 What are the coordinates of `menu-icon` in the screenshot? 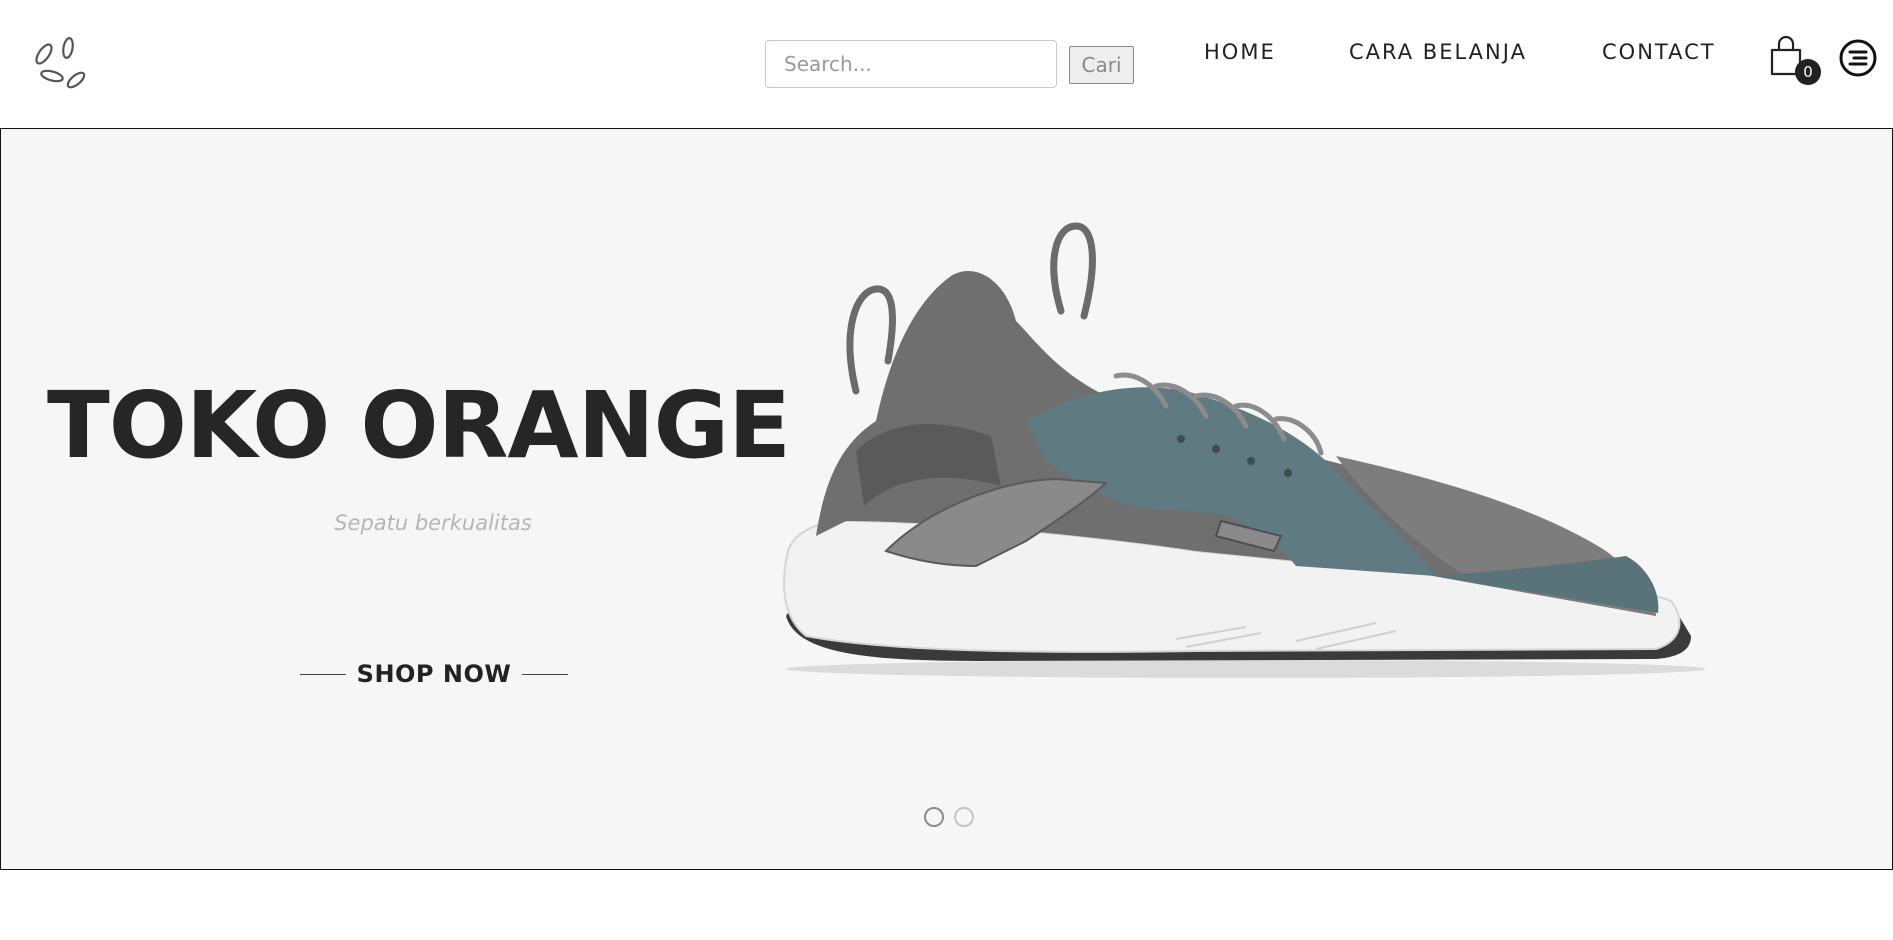 It's located at (1858, 58).